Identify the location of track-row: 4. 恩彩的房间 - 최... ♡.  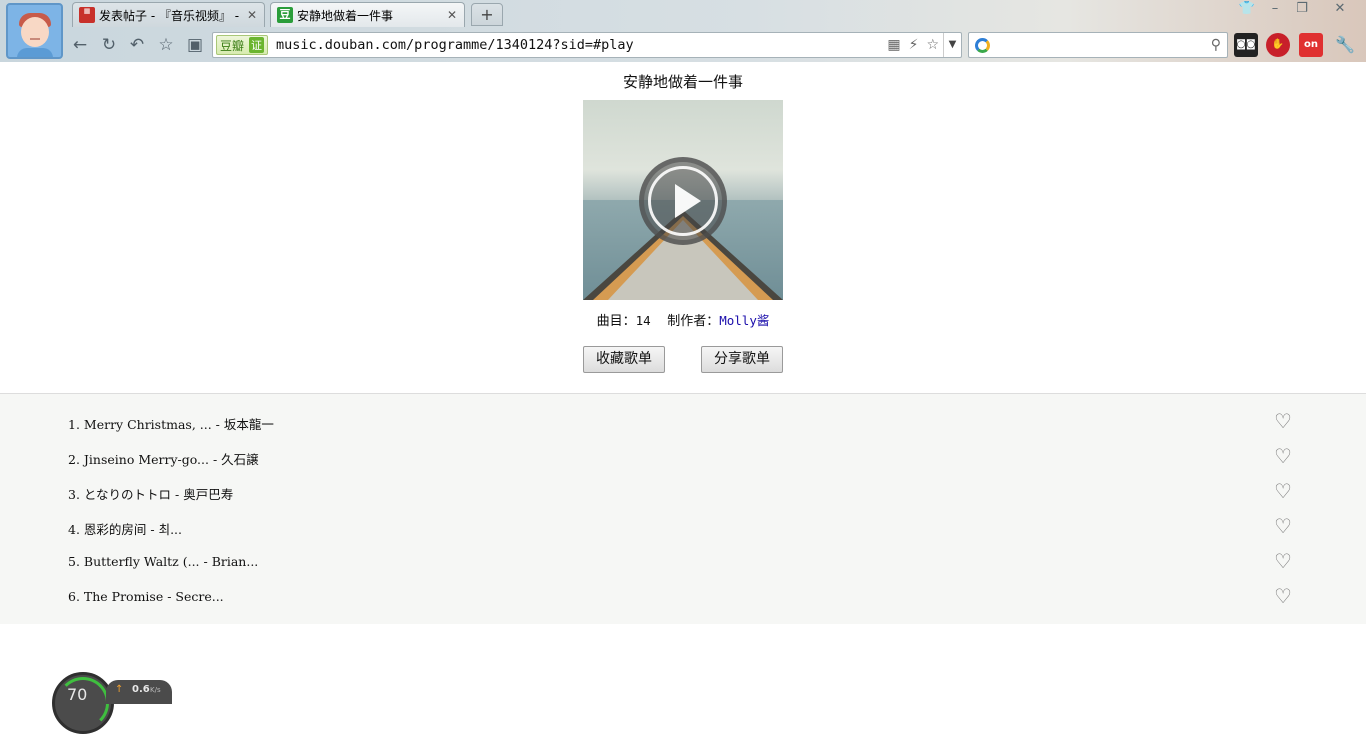
(683, 526).